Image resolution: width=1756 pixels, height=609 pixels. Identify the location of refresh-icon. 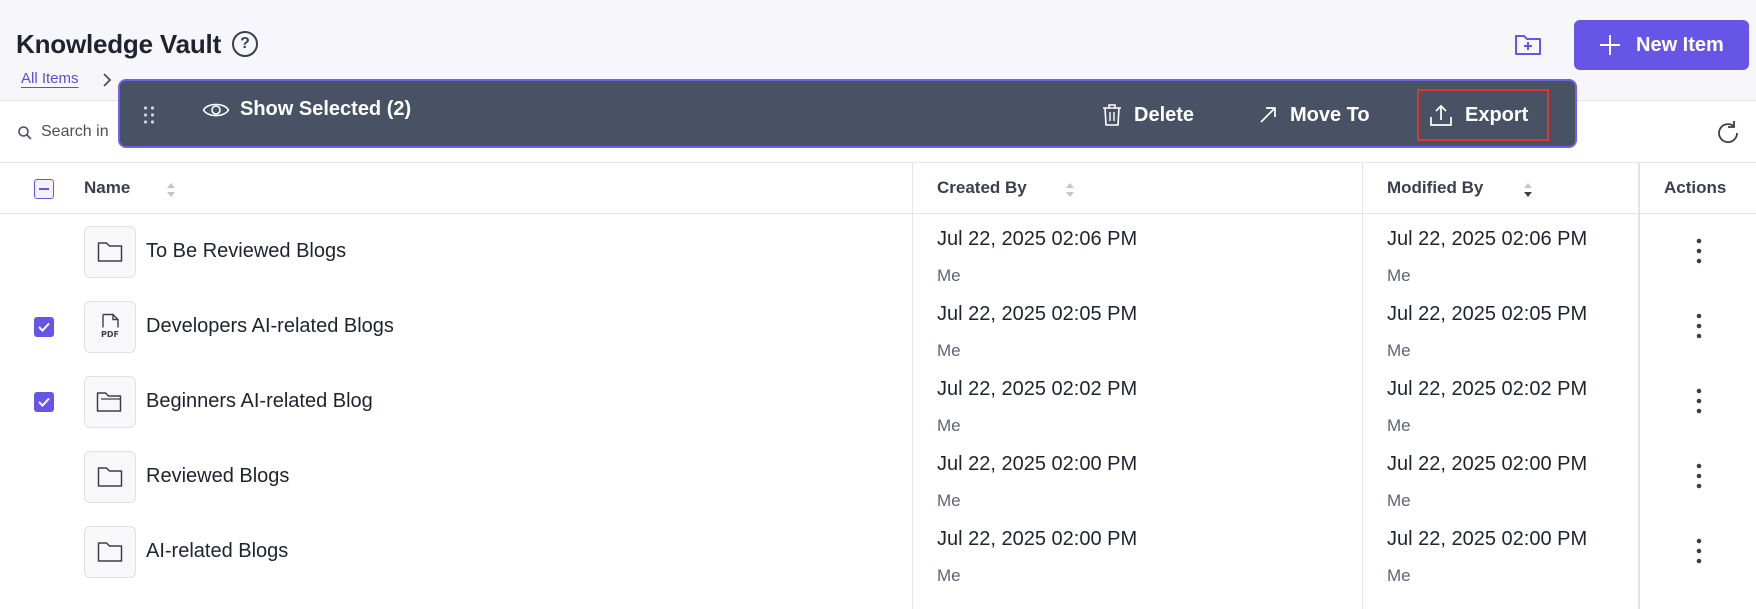
(1728, 133).